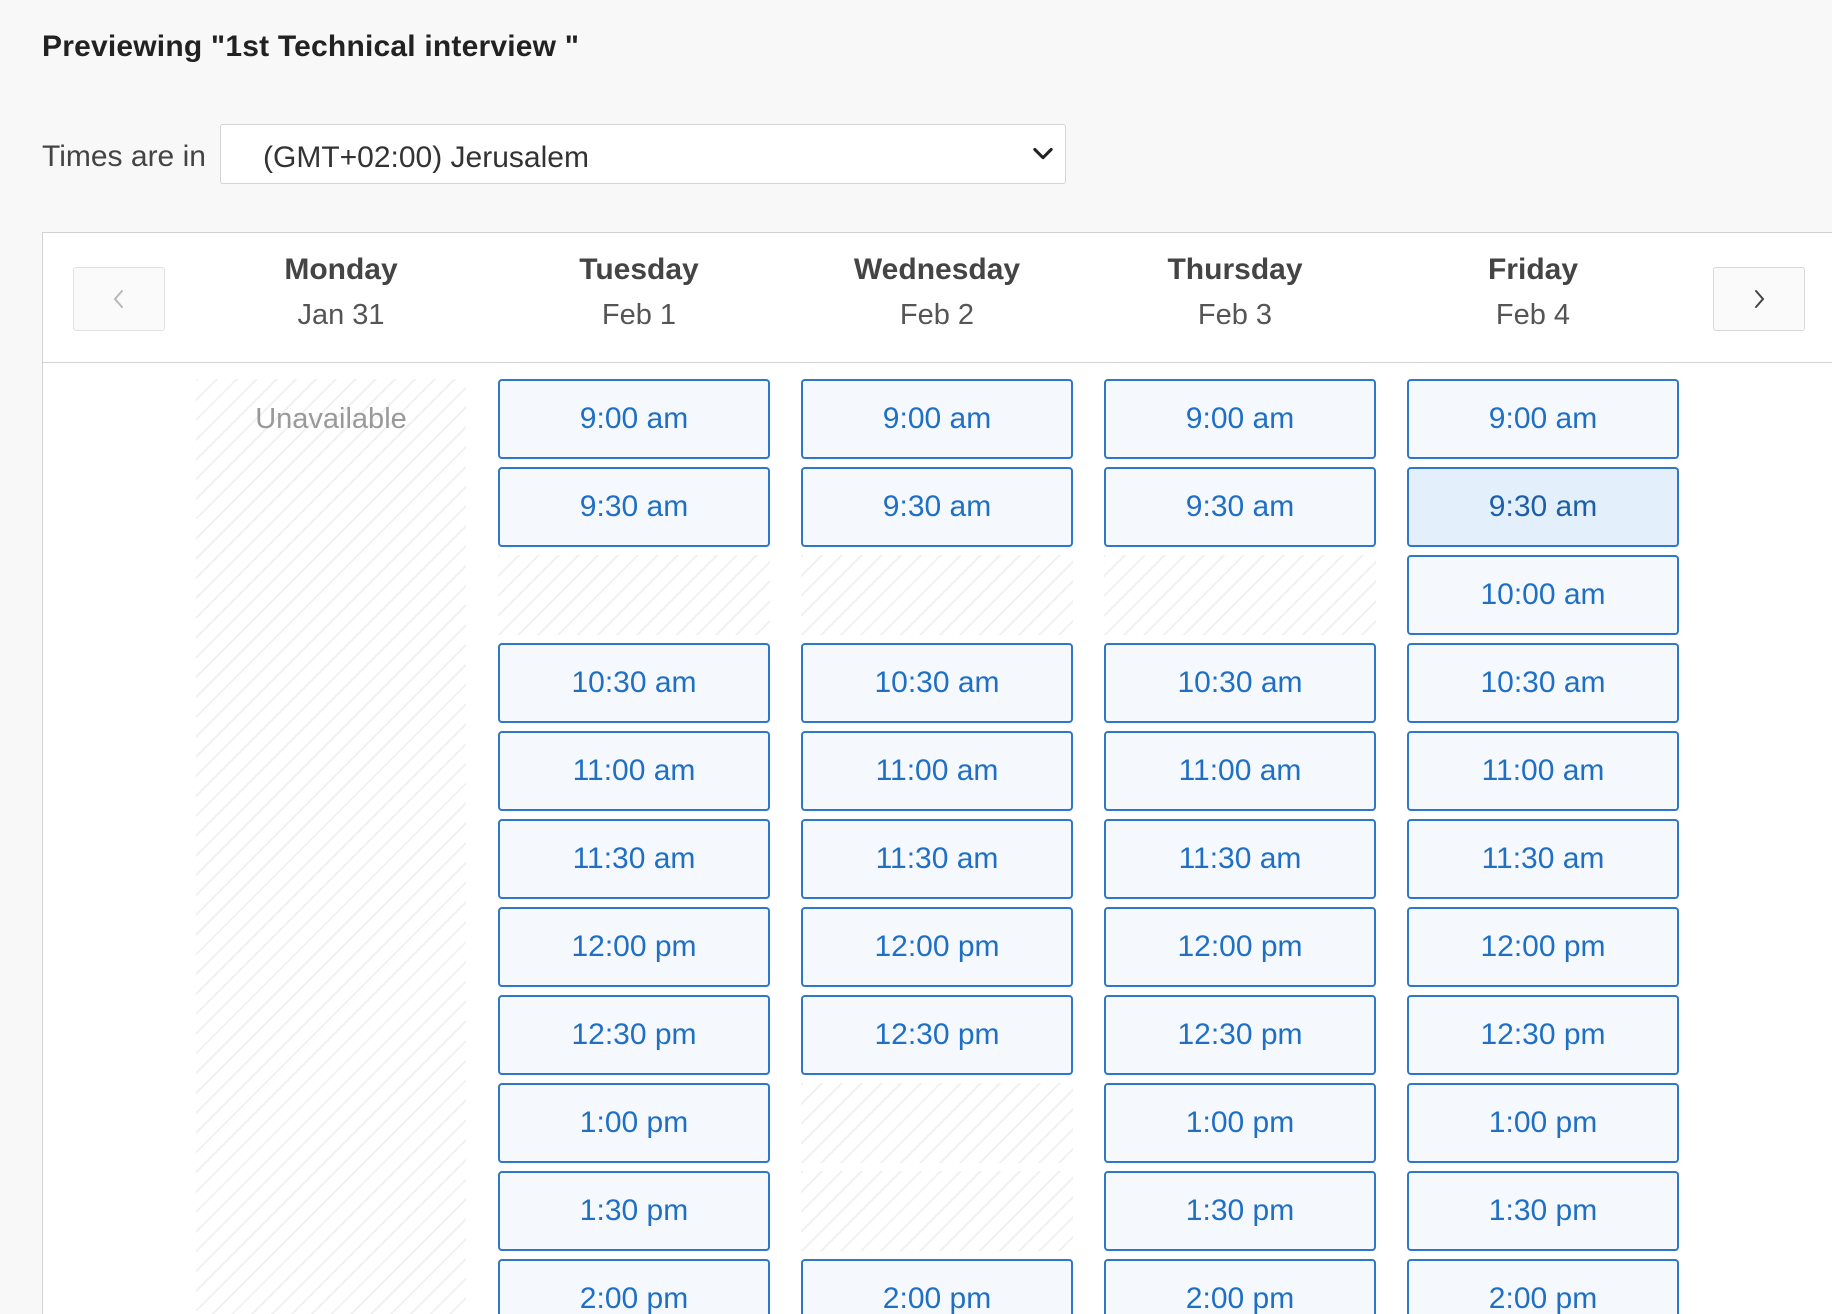 The width and height of the screenshot is (1832, 1314). I want to click on day-header-monday: Monday Jan 31, so click(341, 292).